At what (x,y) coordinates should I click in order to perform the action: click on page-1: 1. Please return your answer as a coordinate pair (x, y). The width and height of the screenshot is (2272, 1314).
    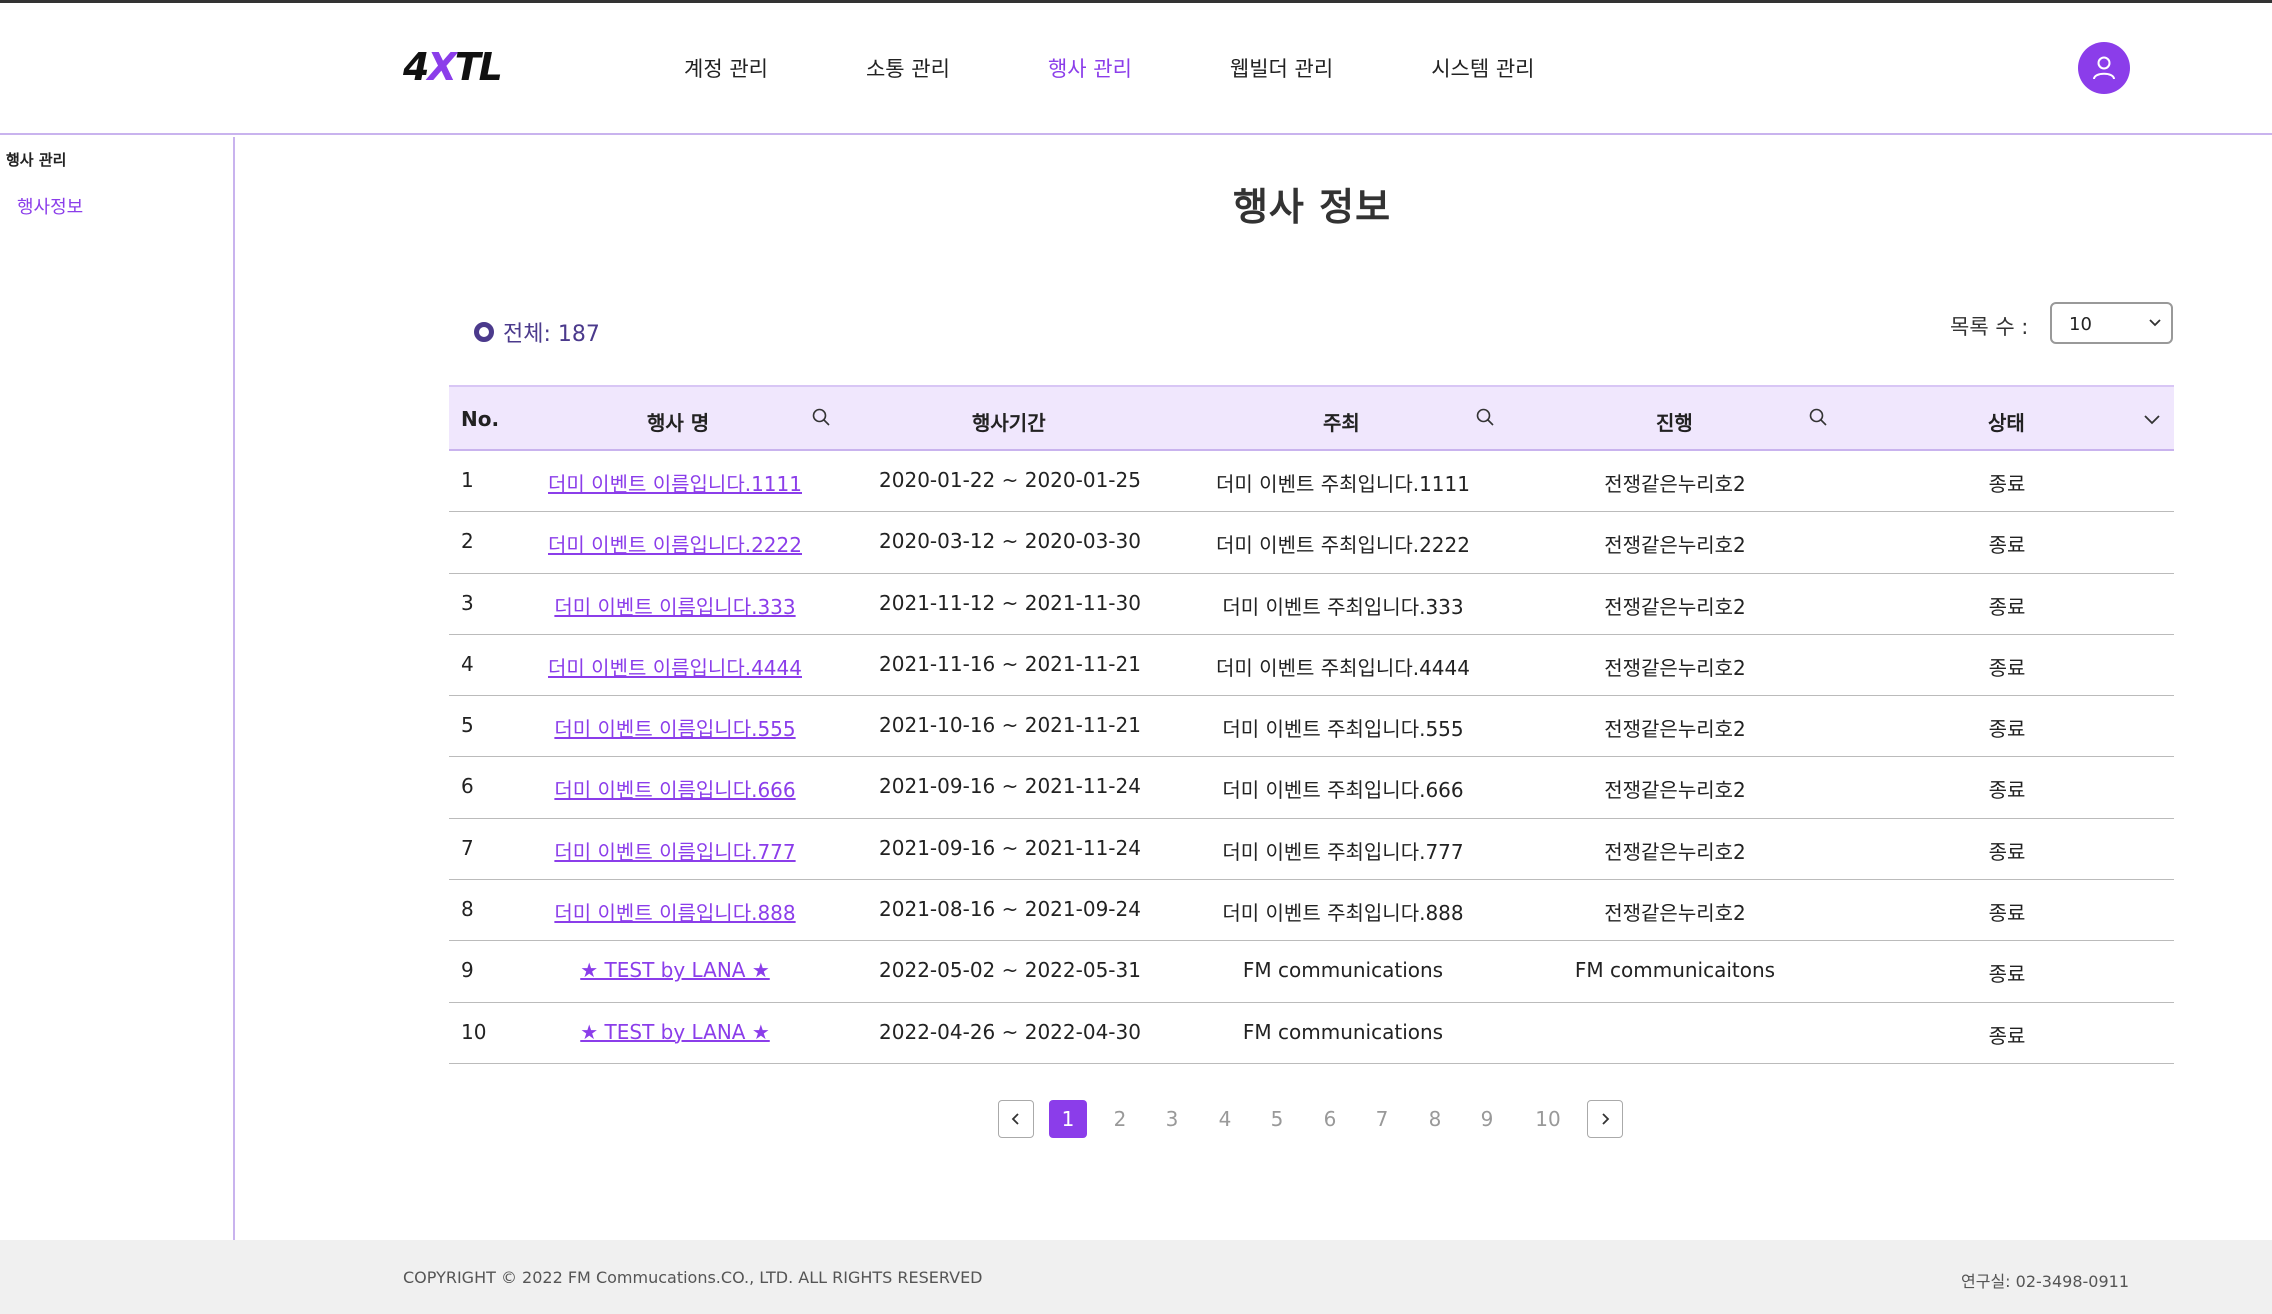
    Looking at the image, I should click on (1068, 1119).